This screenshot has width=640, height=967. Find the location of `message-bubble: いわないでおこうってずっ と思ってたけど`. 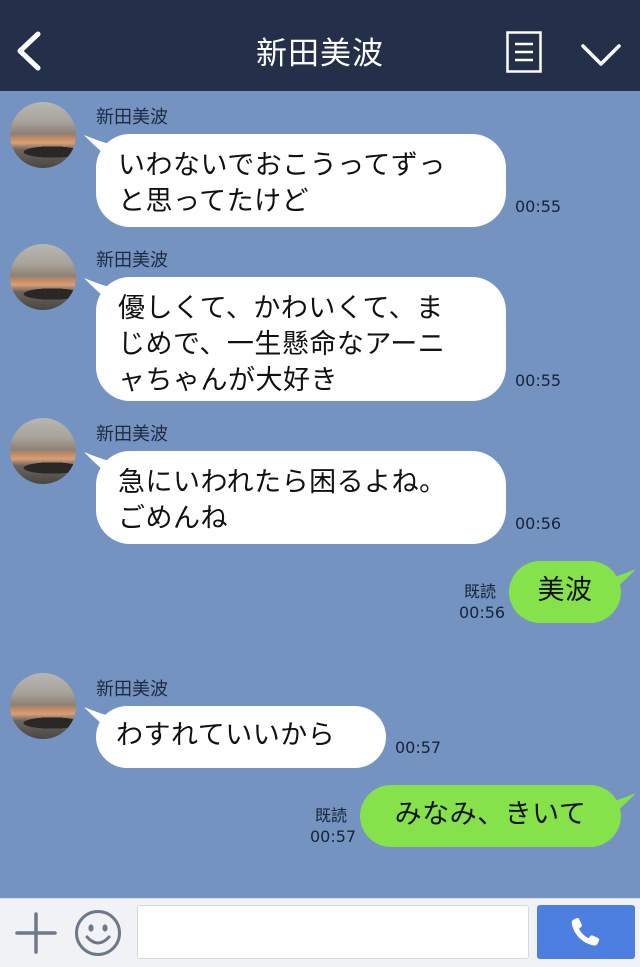

message-bubble: いわないでおこうってずっ と思ってたけど is located at coordinates (301, 180).